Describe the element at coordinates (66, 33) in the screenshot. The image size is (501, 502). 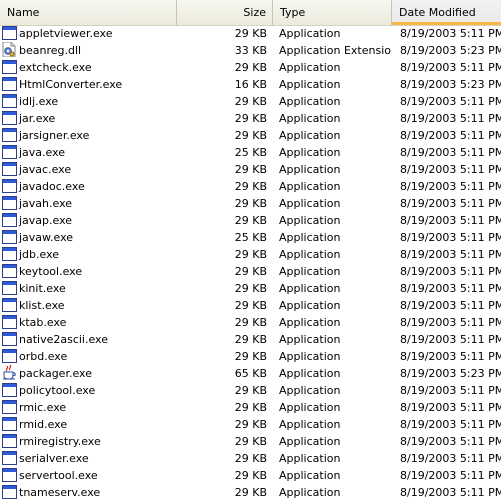
I see `file-name: appletviewer.exe` at that location.